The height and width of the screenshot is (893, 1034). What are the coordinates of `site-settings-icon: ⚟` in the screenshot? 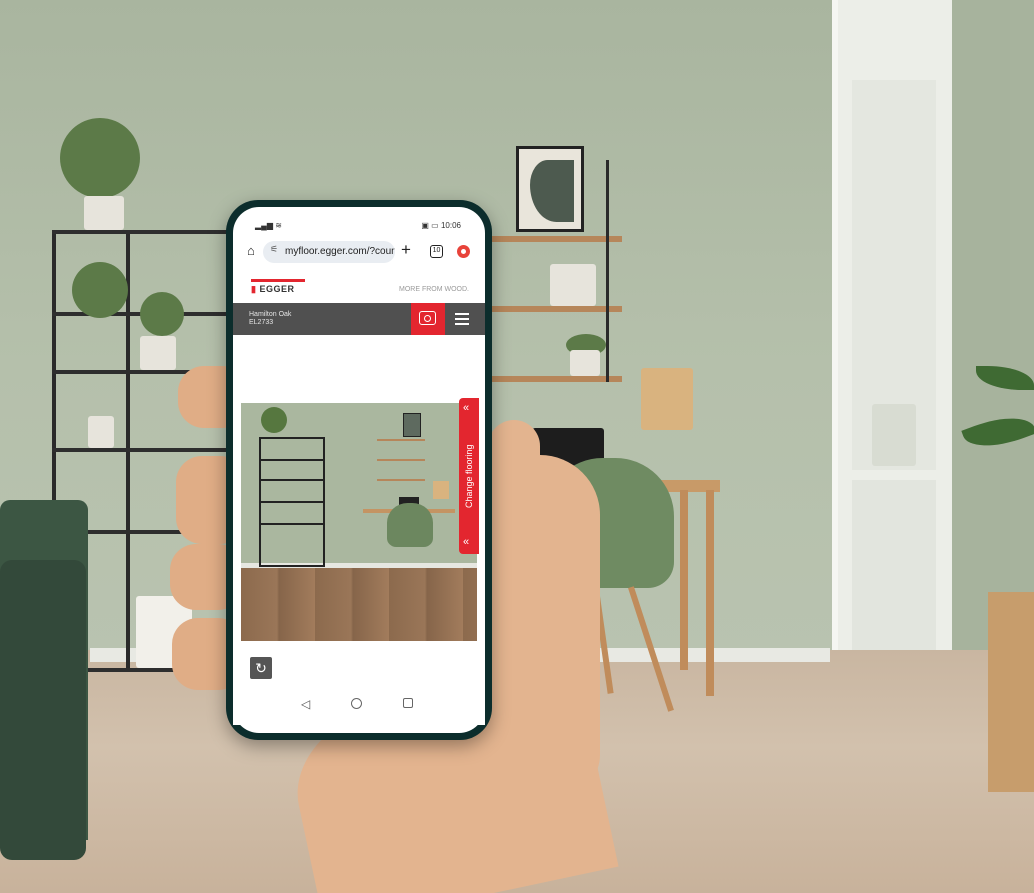 It's located at (274, 249).